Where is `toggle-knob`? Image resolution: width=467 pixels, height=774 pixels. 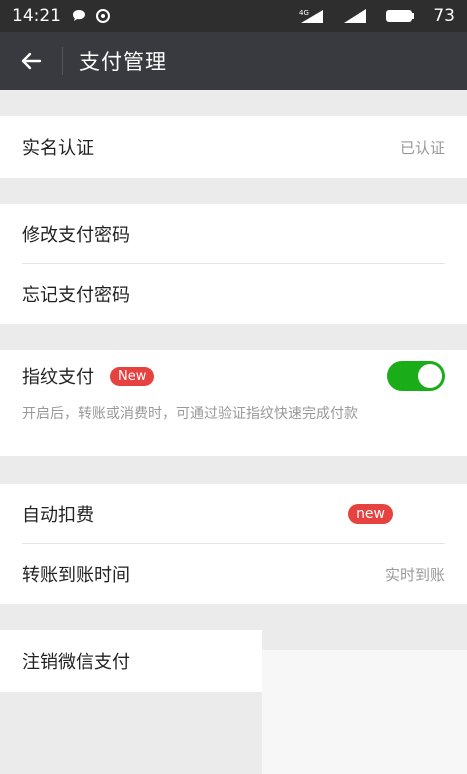
toggle-knob is located at coordinates (430, 376).